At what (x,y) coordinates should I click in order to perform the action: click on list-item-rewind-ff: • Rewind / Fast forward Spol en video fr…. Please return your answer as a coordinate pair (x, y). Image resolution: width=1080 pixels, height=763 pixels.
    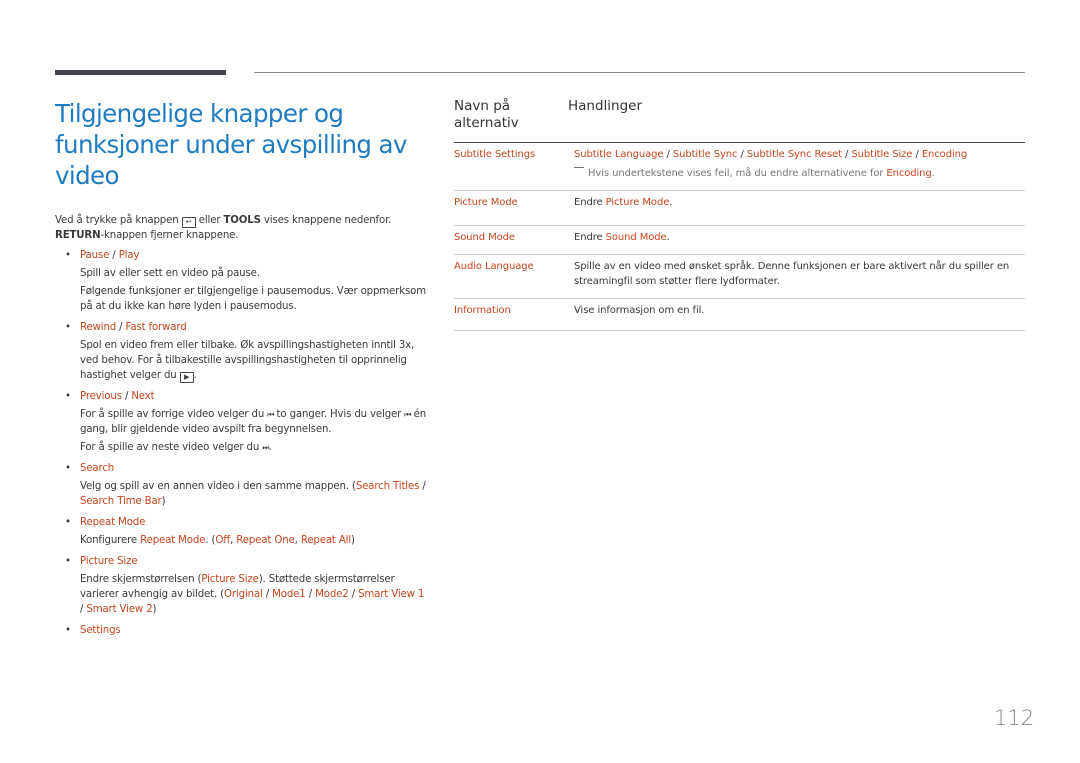
    Looking at the image, I should click on (240, 352).